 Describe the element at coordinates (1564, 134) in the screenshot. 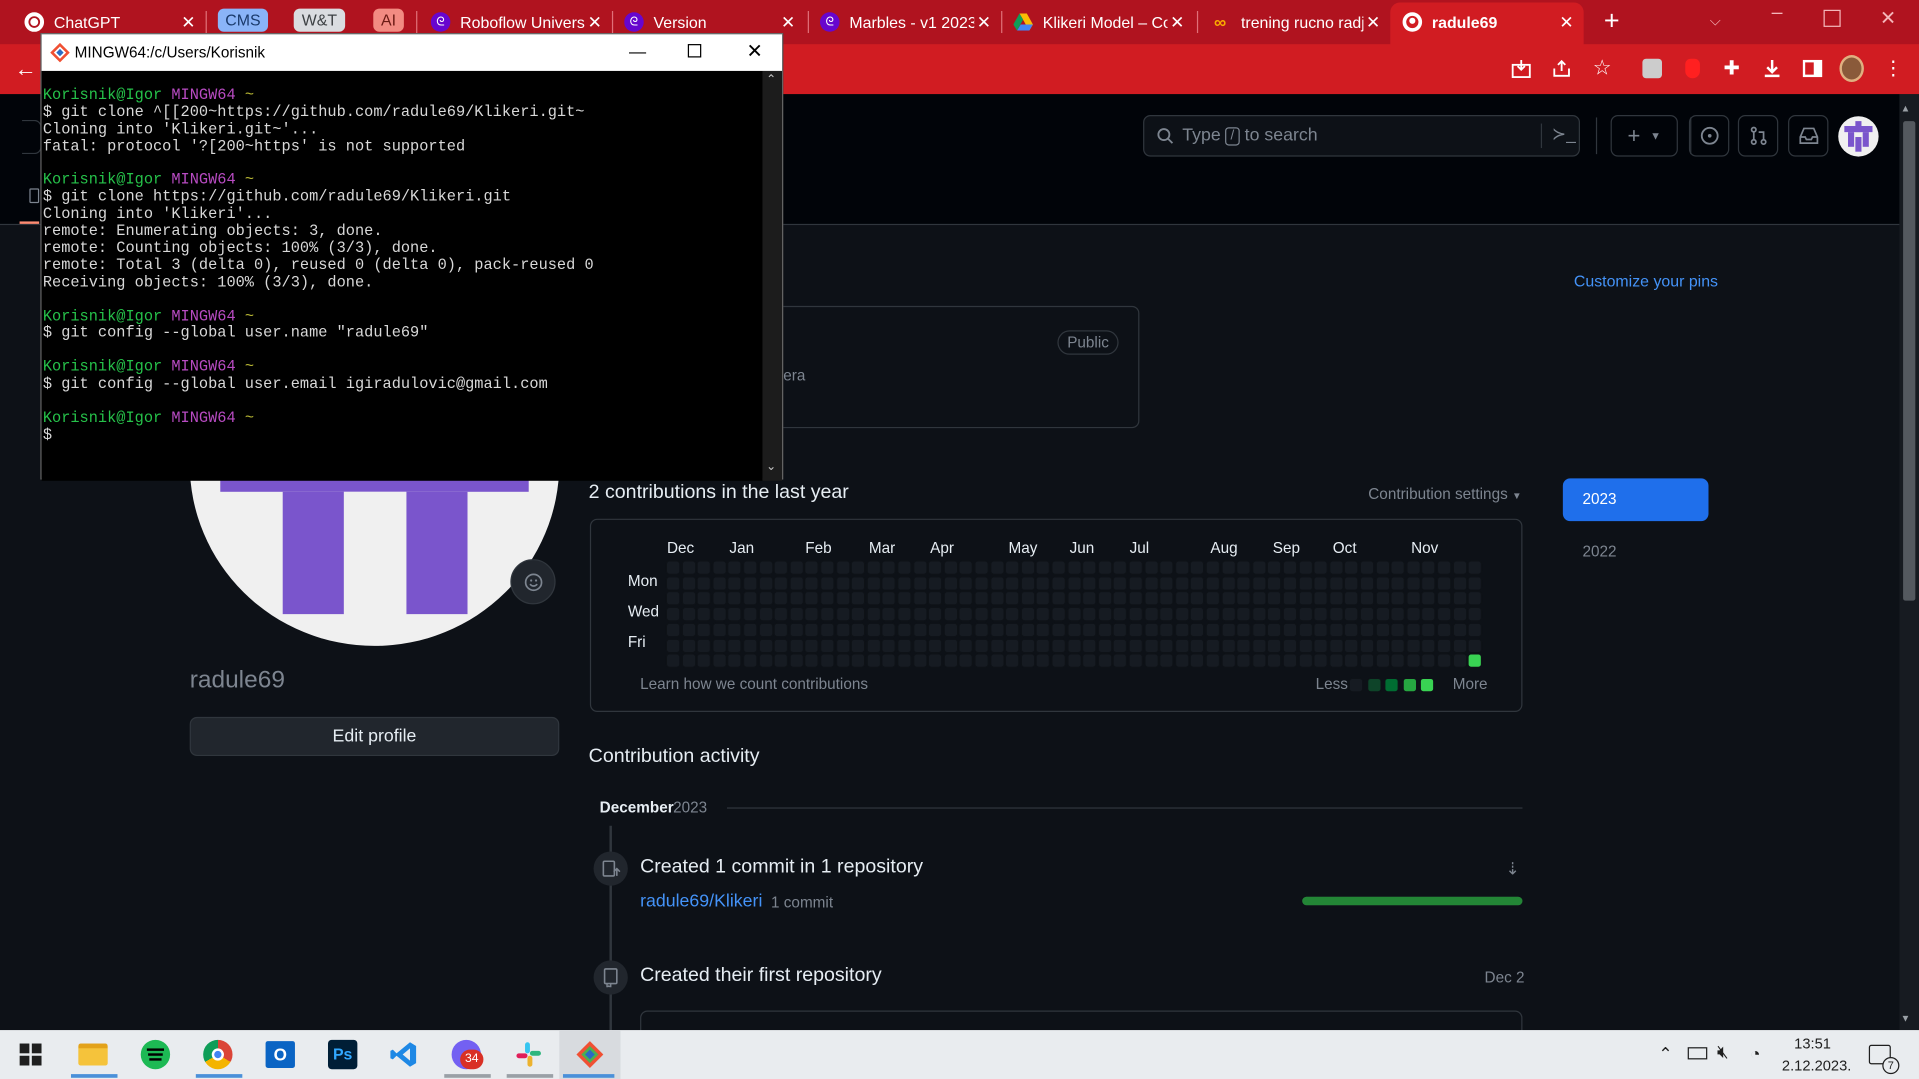

I see `command-palette-icon: ≻_` at that location.